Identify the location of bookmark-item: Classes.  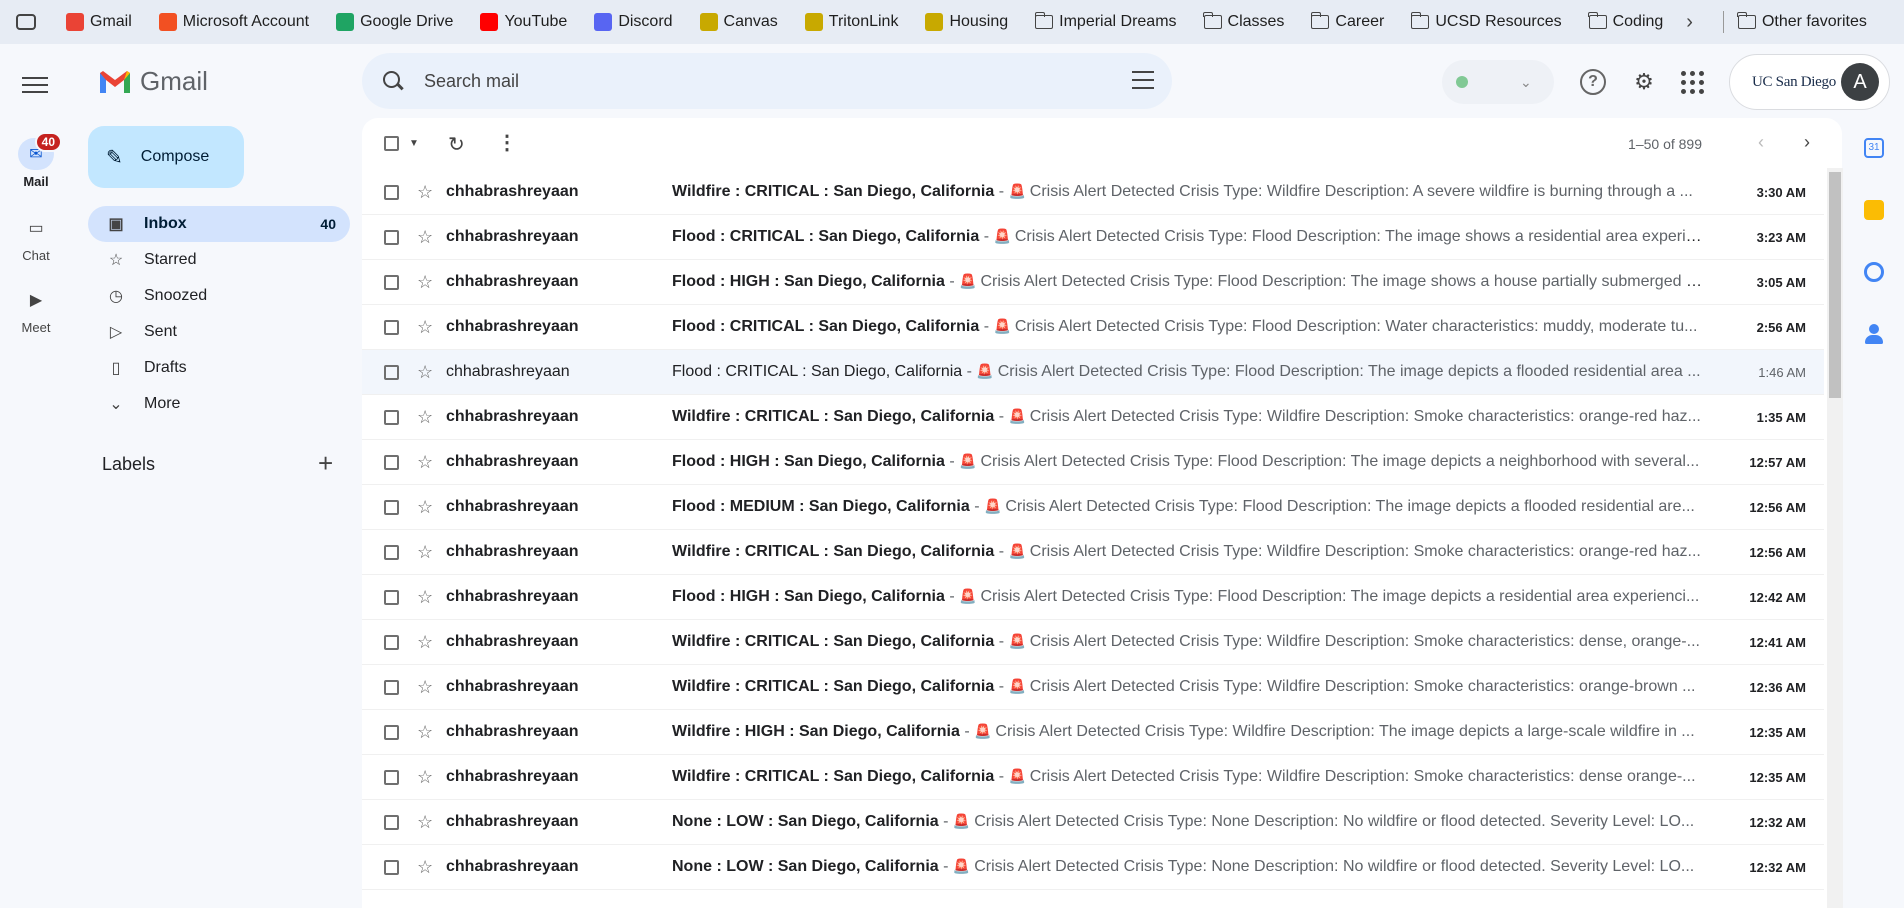
(1243, 21).